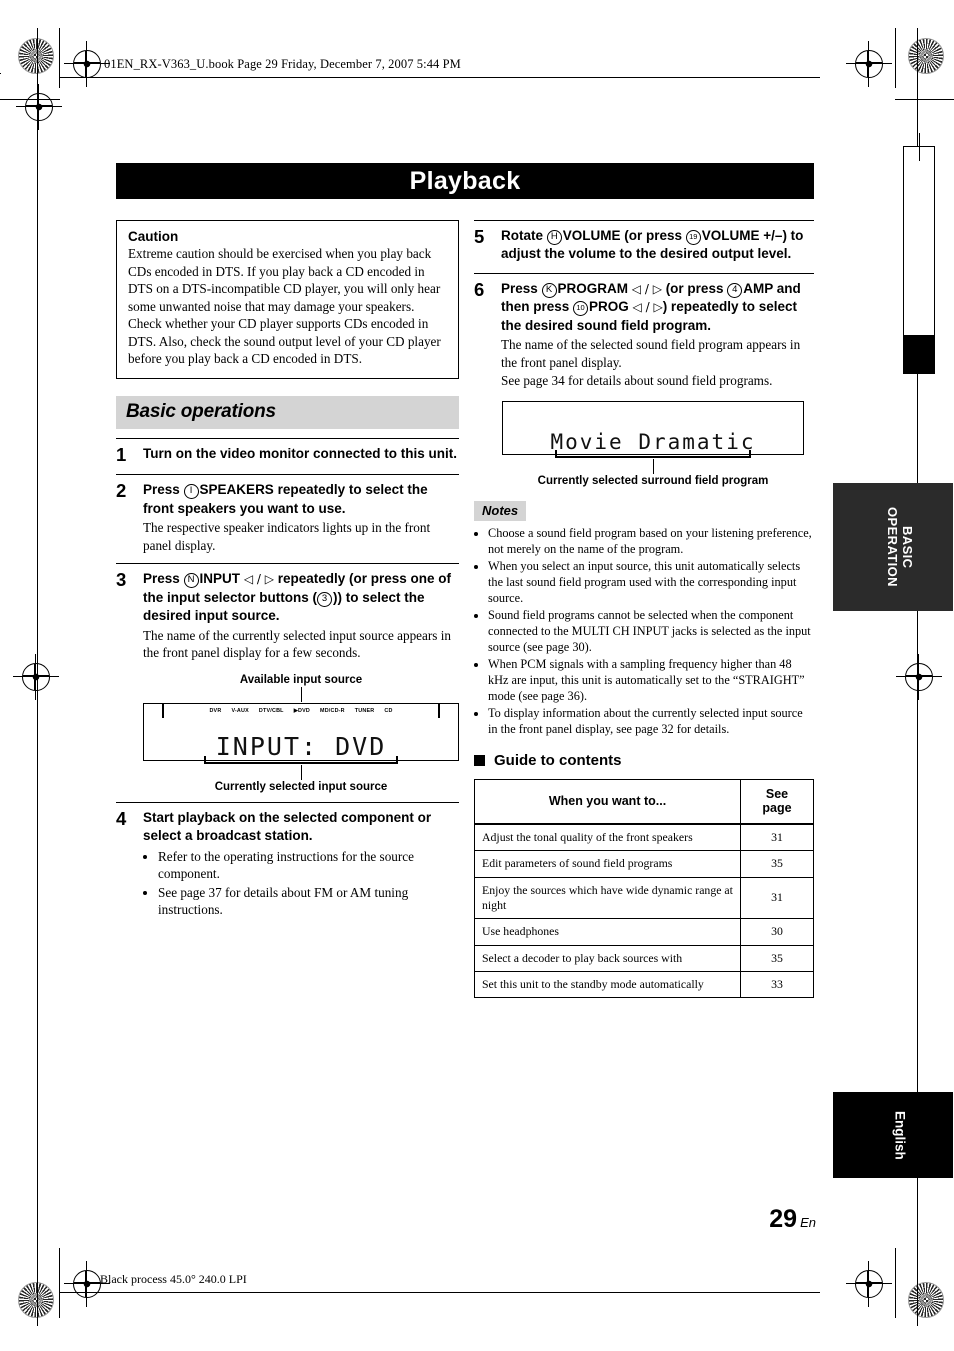 This screenshot has height=1351, width=954. Describe the element at coordinates (191, 492) in the screenshot. I see `button-ref-circle: I` at that location.